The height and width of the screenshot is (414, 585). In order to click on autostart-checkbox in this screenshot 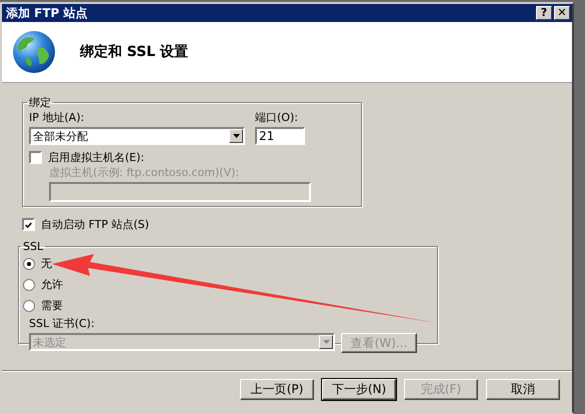, I will do `click(28, 224)`.